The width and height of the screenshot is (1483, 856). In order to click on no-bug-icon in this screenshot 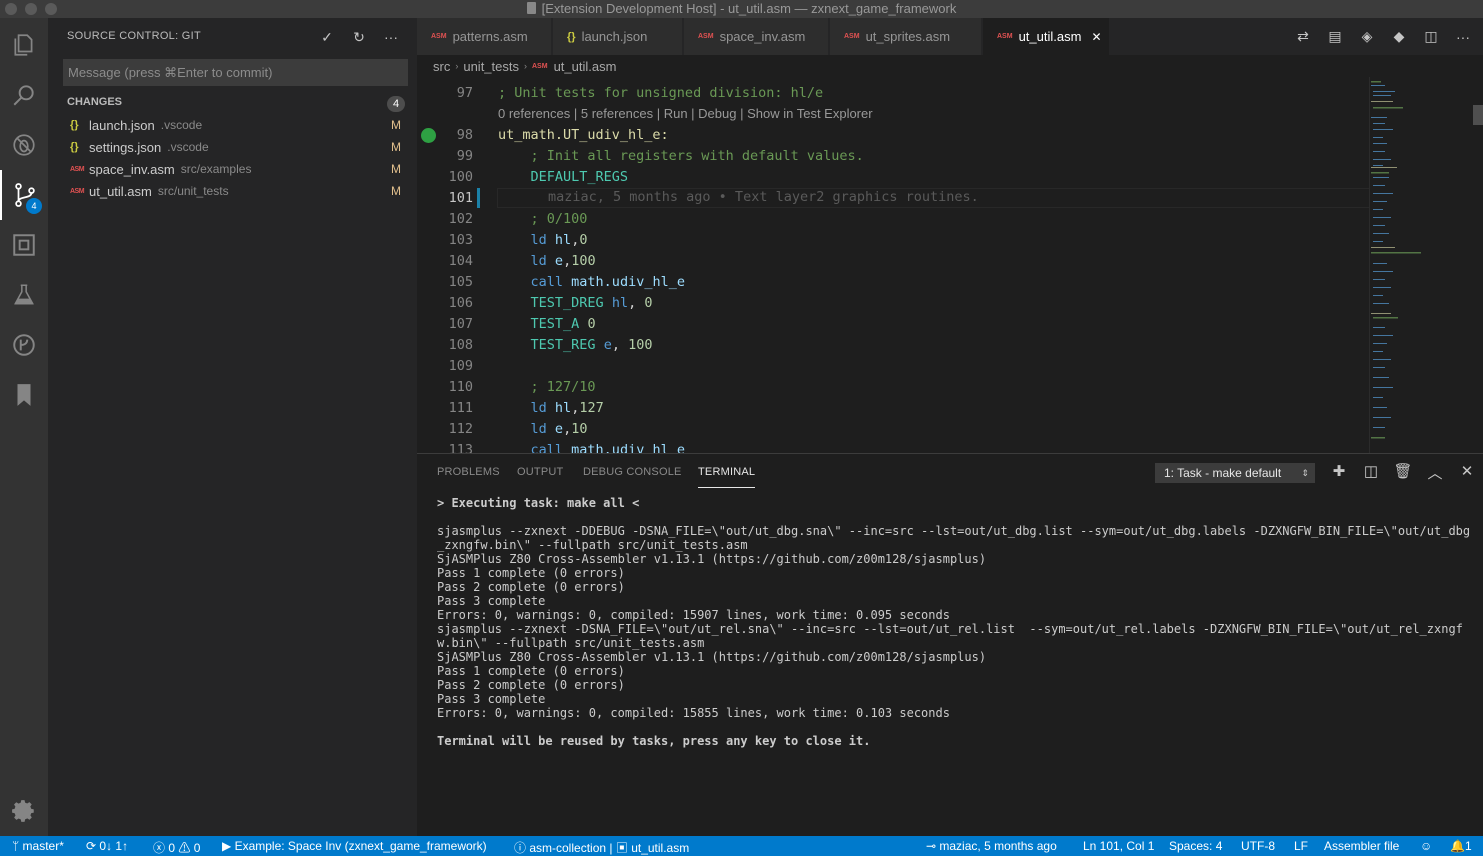, I will do `click(24, 145)`.